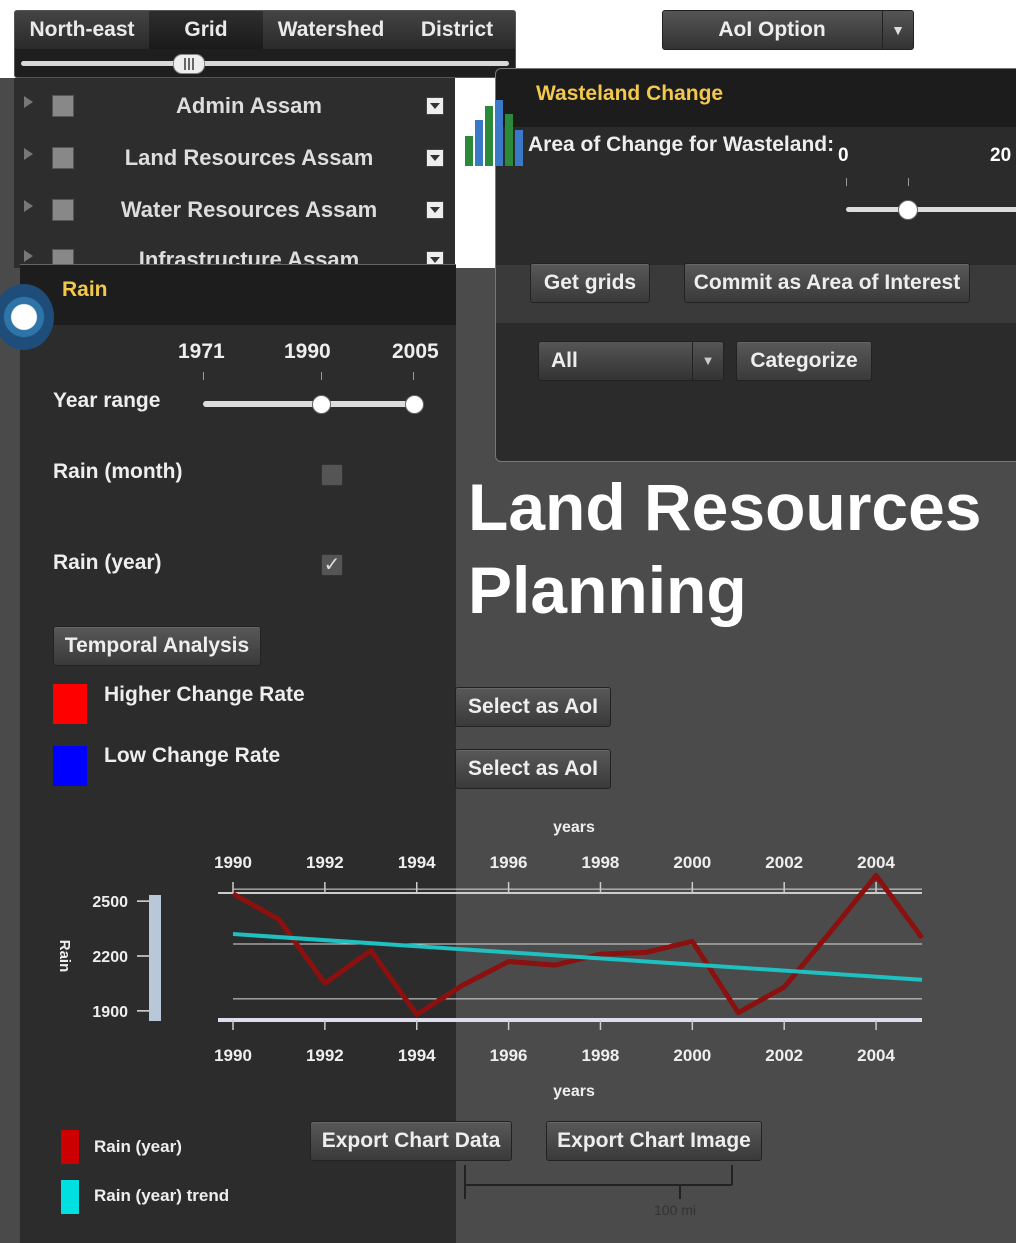  What do you see at coordinates (189, 64) in the screenshot?
I see `tab-slider-handle` at bounding box center [189, 64].